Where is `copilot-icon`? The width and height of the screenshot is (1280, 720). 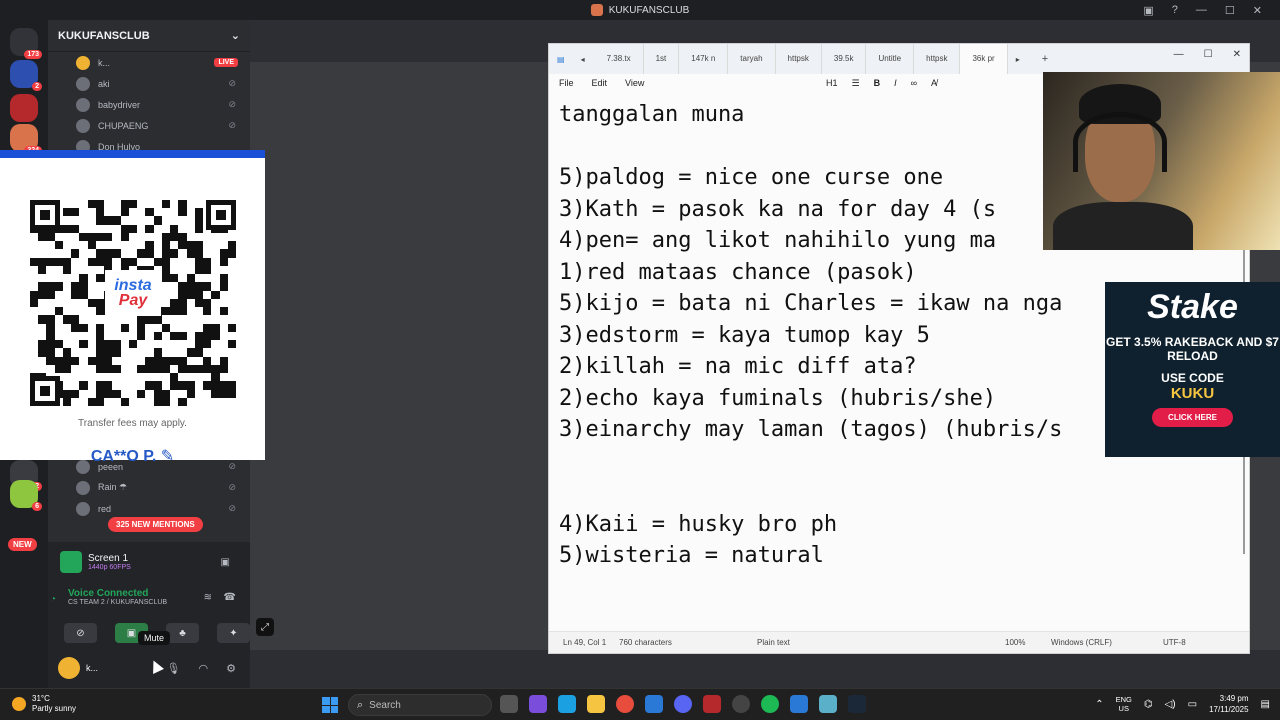 copilot-icon is located at coordinates (538, 704).